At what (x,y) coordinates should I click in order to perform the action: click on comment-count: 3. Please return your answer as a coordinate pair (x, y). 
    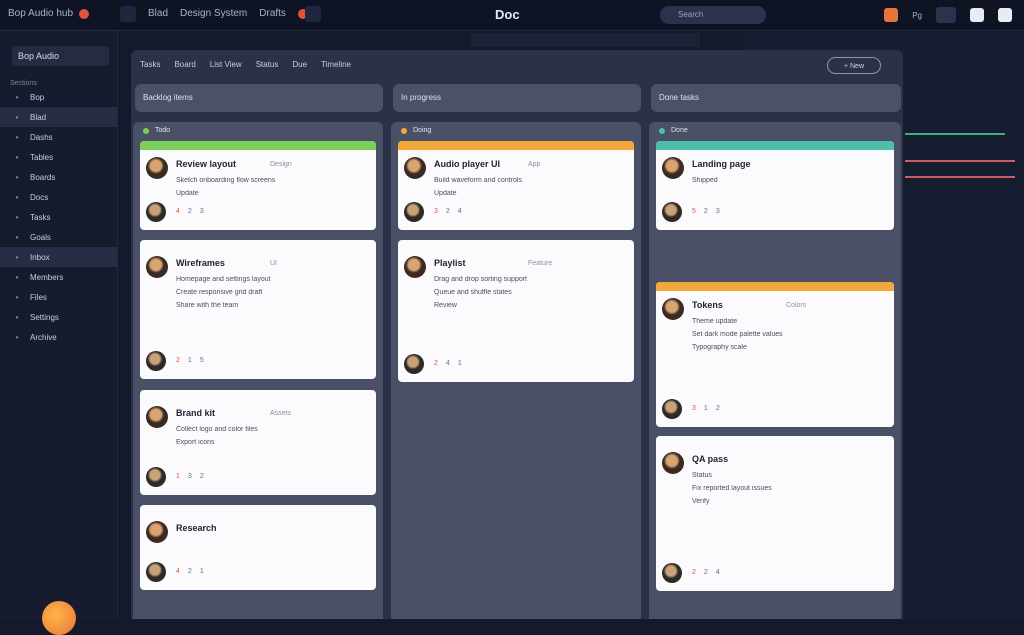
    Looking at the image, I should click on (190, 476).